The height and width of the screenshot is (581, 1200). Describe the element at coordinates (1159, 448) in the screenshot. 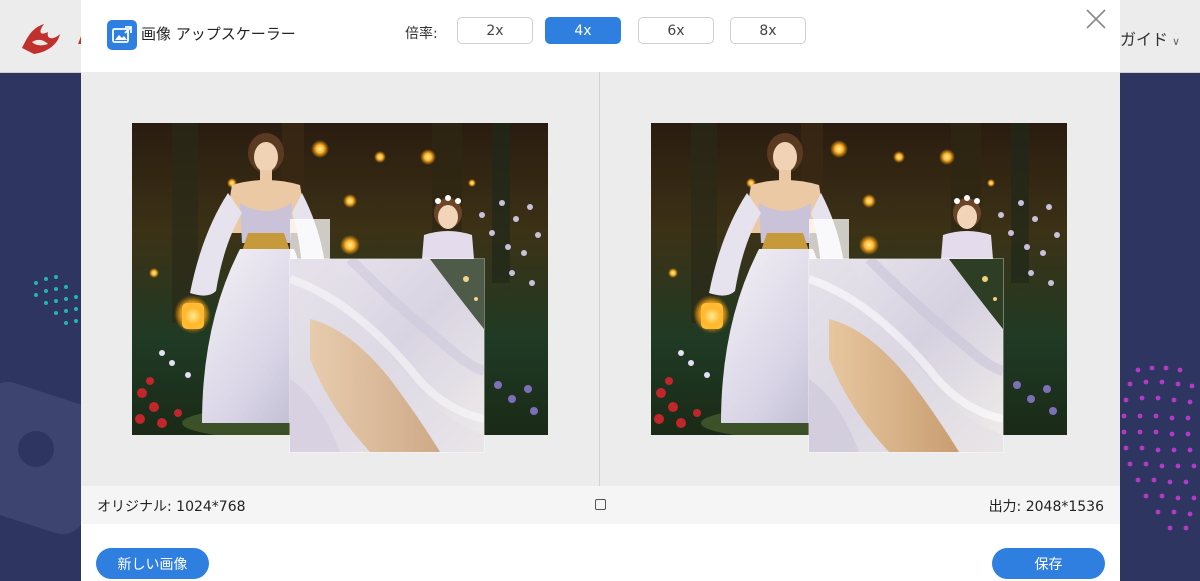

I see `decorative-dots-right` at that location.